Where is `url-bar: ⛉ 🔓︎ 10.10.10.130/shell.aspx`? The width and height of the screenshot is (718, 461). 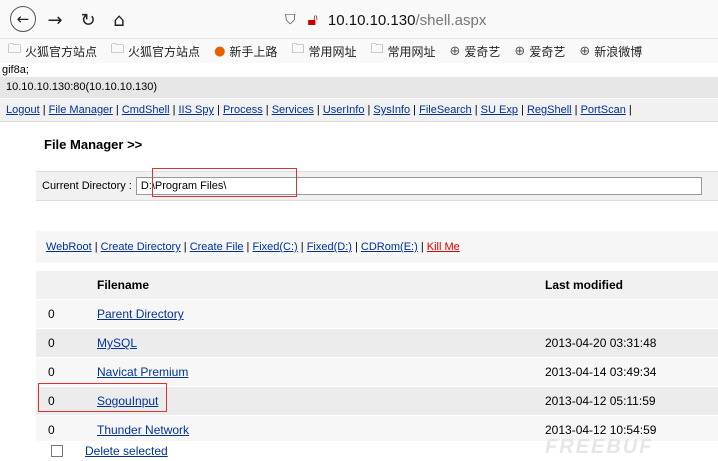
url-bar: ⛉ 🔓︎ 10.10.10.130/shell.aspx is located at coordinates (501, 20).